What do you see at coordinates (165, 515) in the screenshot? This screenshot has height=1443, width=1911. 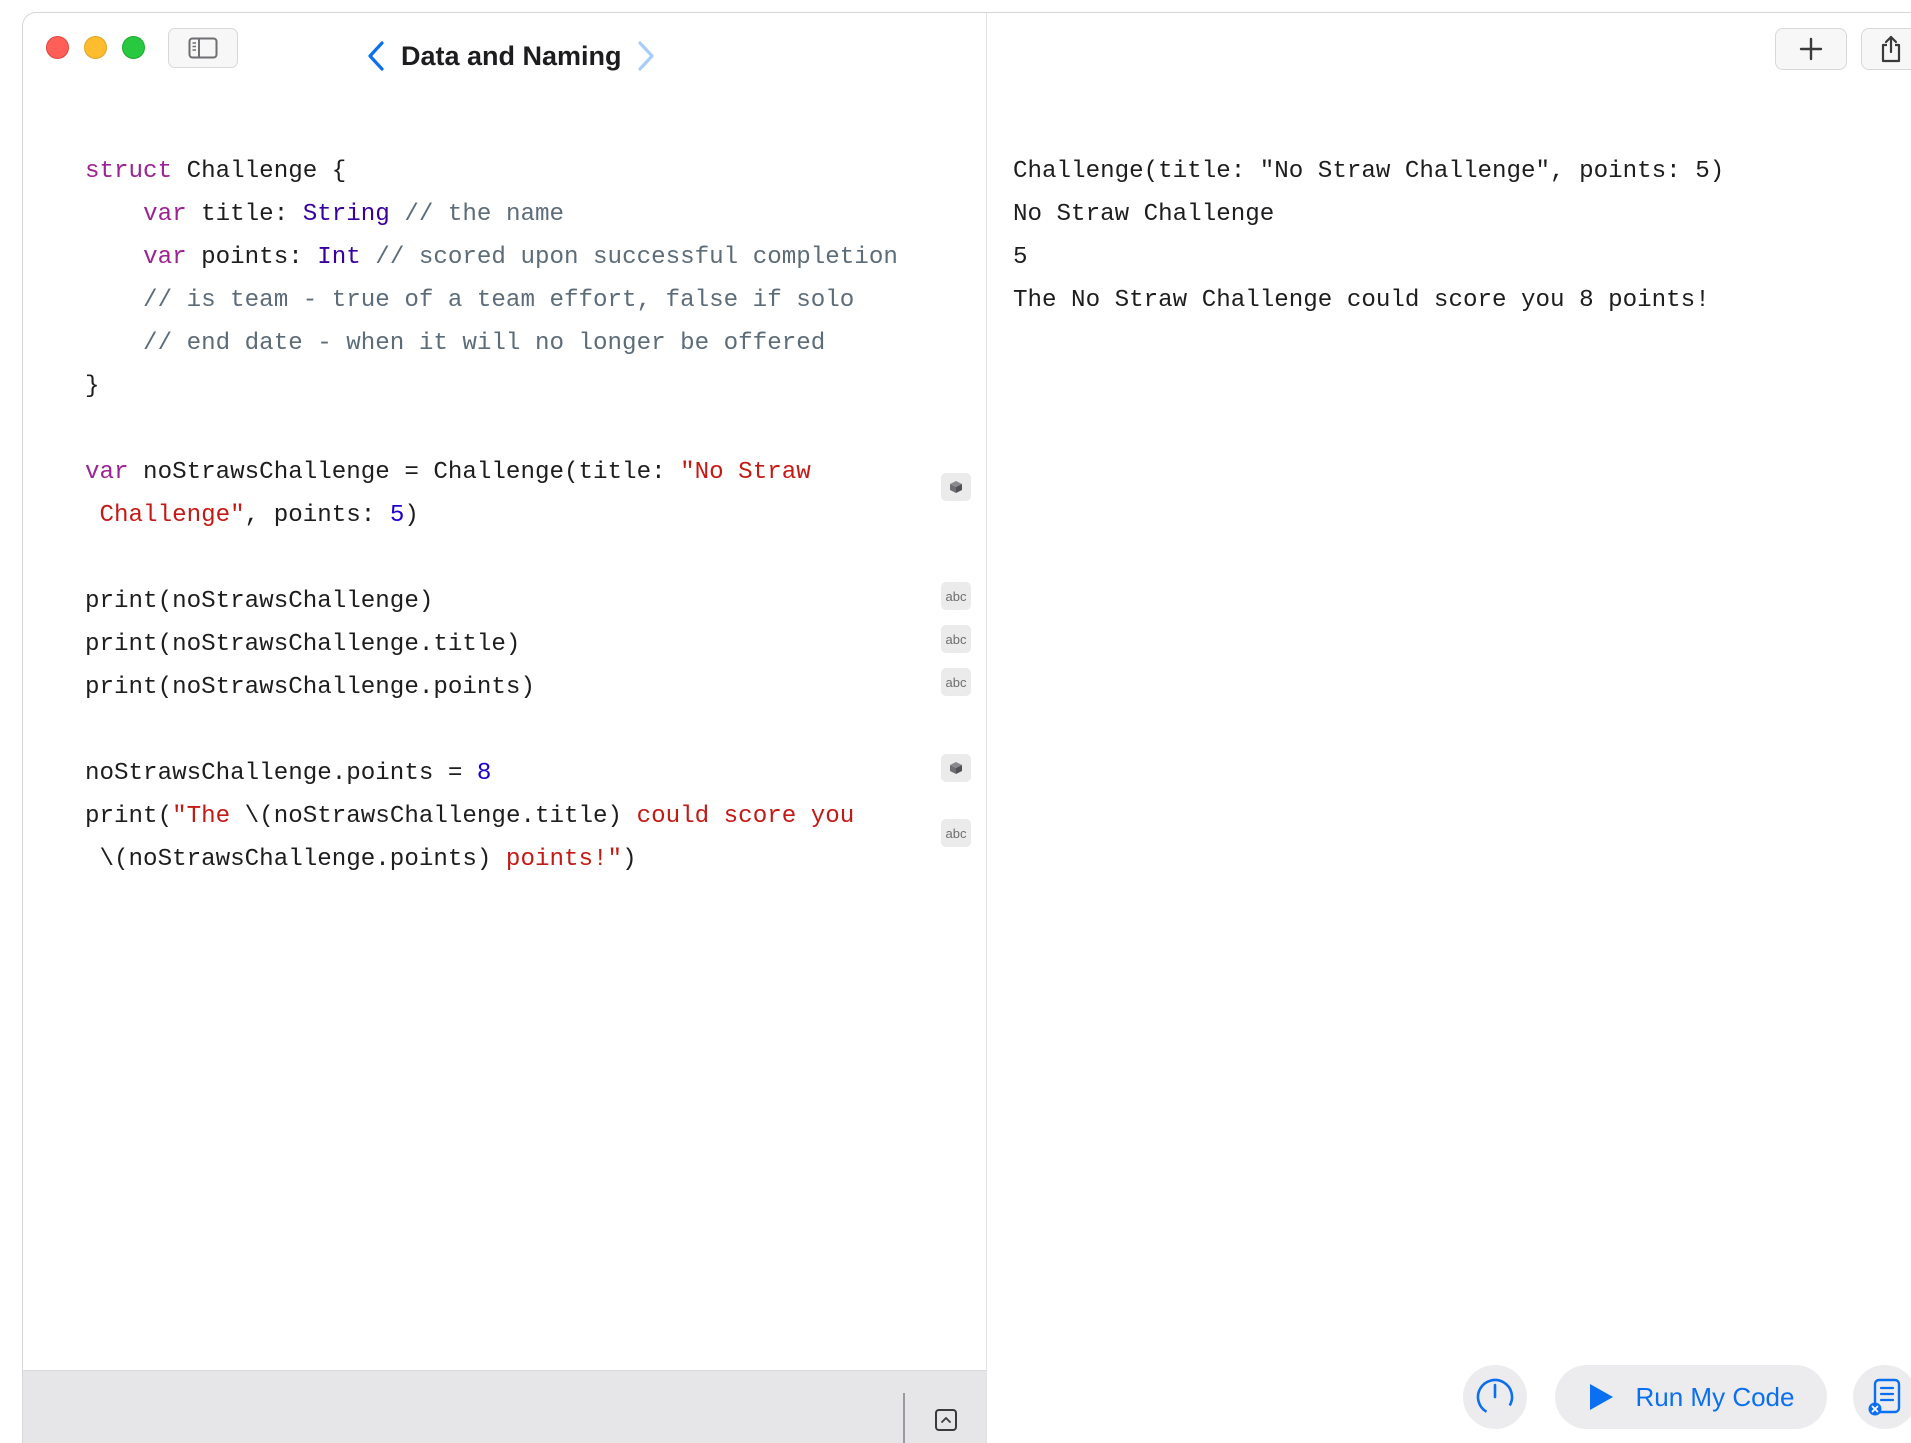 I see `code-string: Challenge"` at bounding box center [165, 515].